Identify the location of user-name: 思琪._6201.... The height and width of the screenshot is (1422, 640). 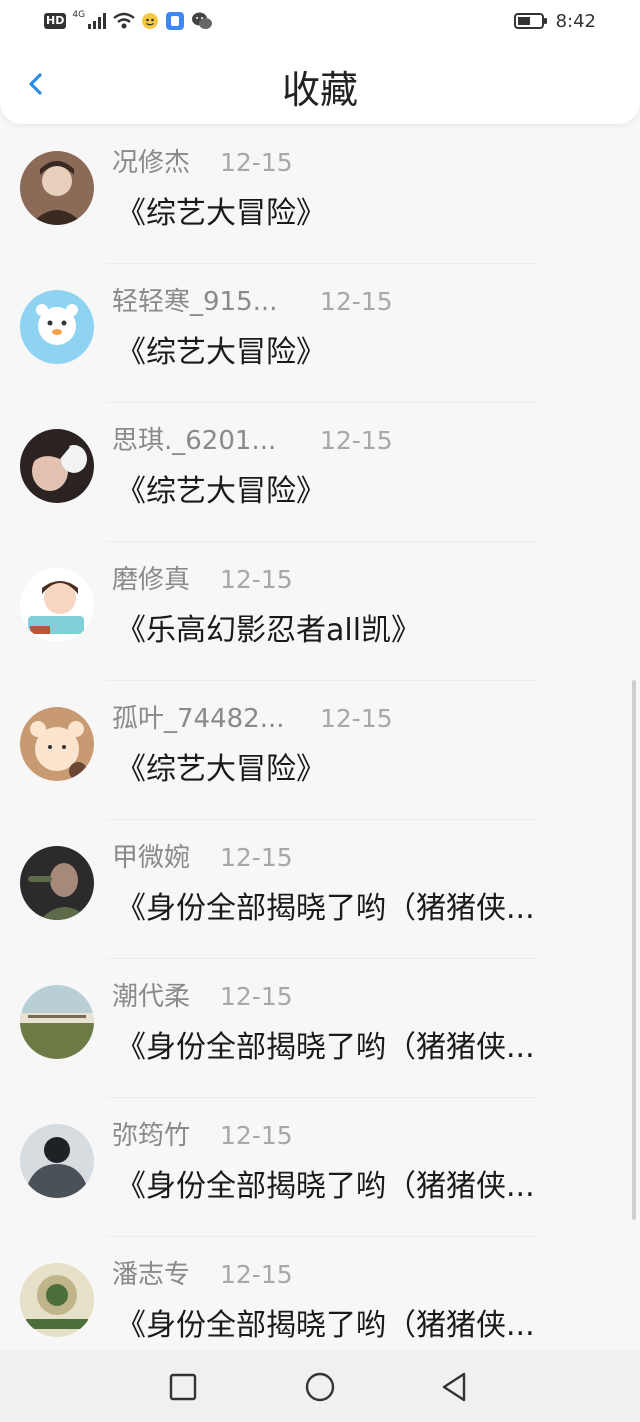
(194, 441).